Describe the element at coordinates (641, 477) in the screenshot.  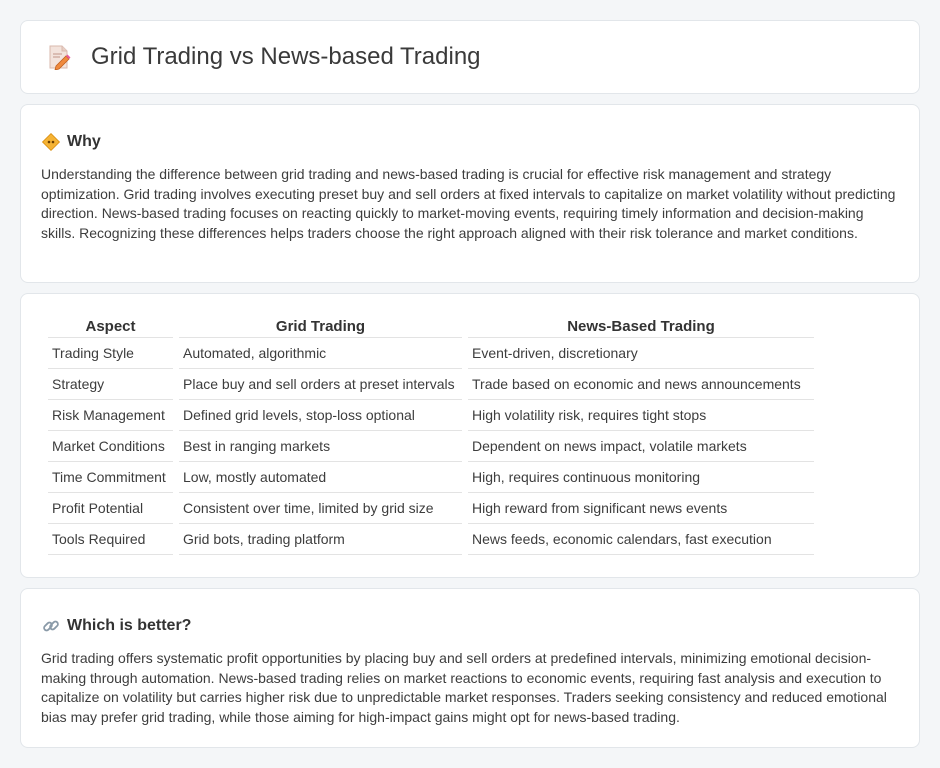
I see `cell-news: High, requires continuous monitoring` at that location.